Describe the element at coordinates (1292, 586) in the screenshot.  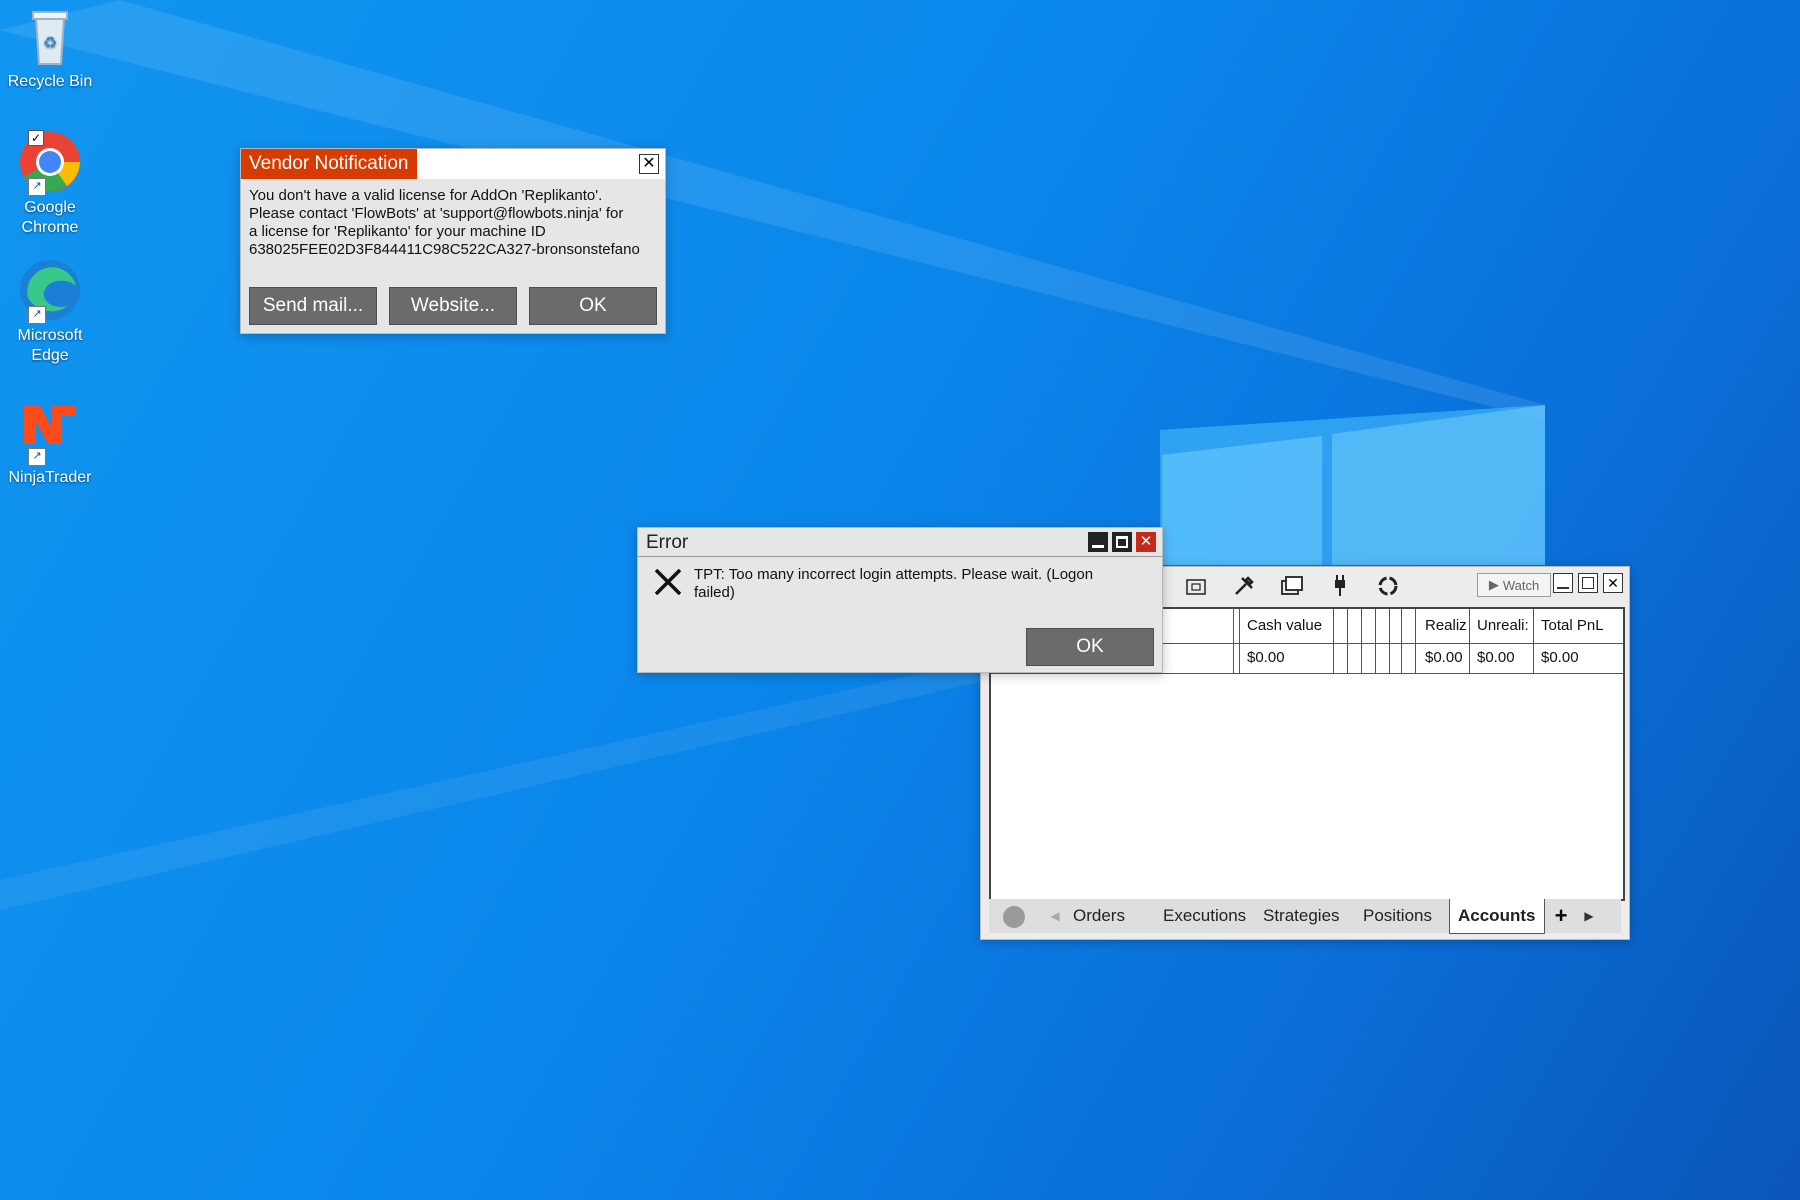
I see `new-window-icon` at that location.